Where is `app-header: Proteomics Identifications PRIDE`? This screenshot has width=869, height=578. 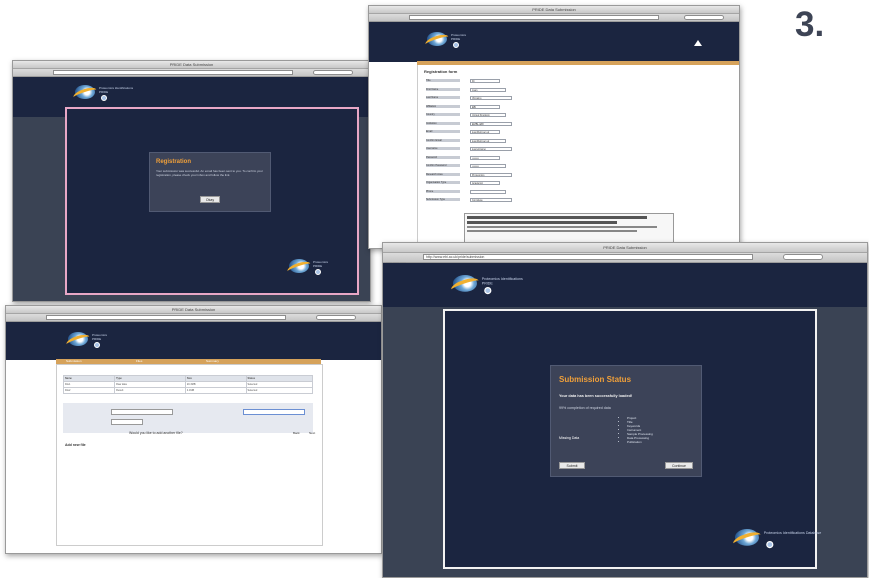
app-header: Proteomics Identifications PRIDE is located at coordinates (625, 285).